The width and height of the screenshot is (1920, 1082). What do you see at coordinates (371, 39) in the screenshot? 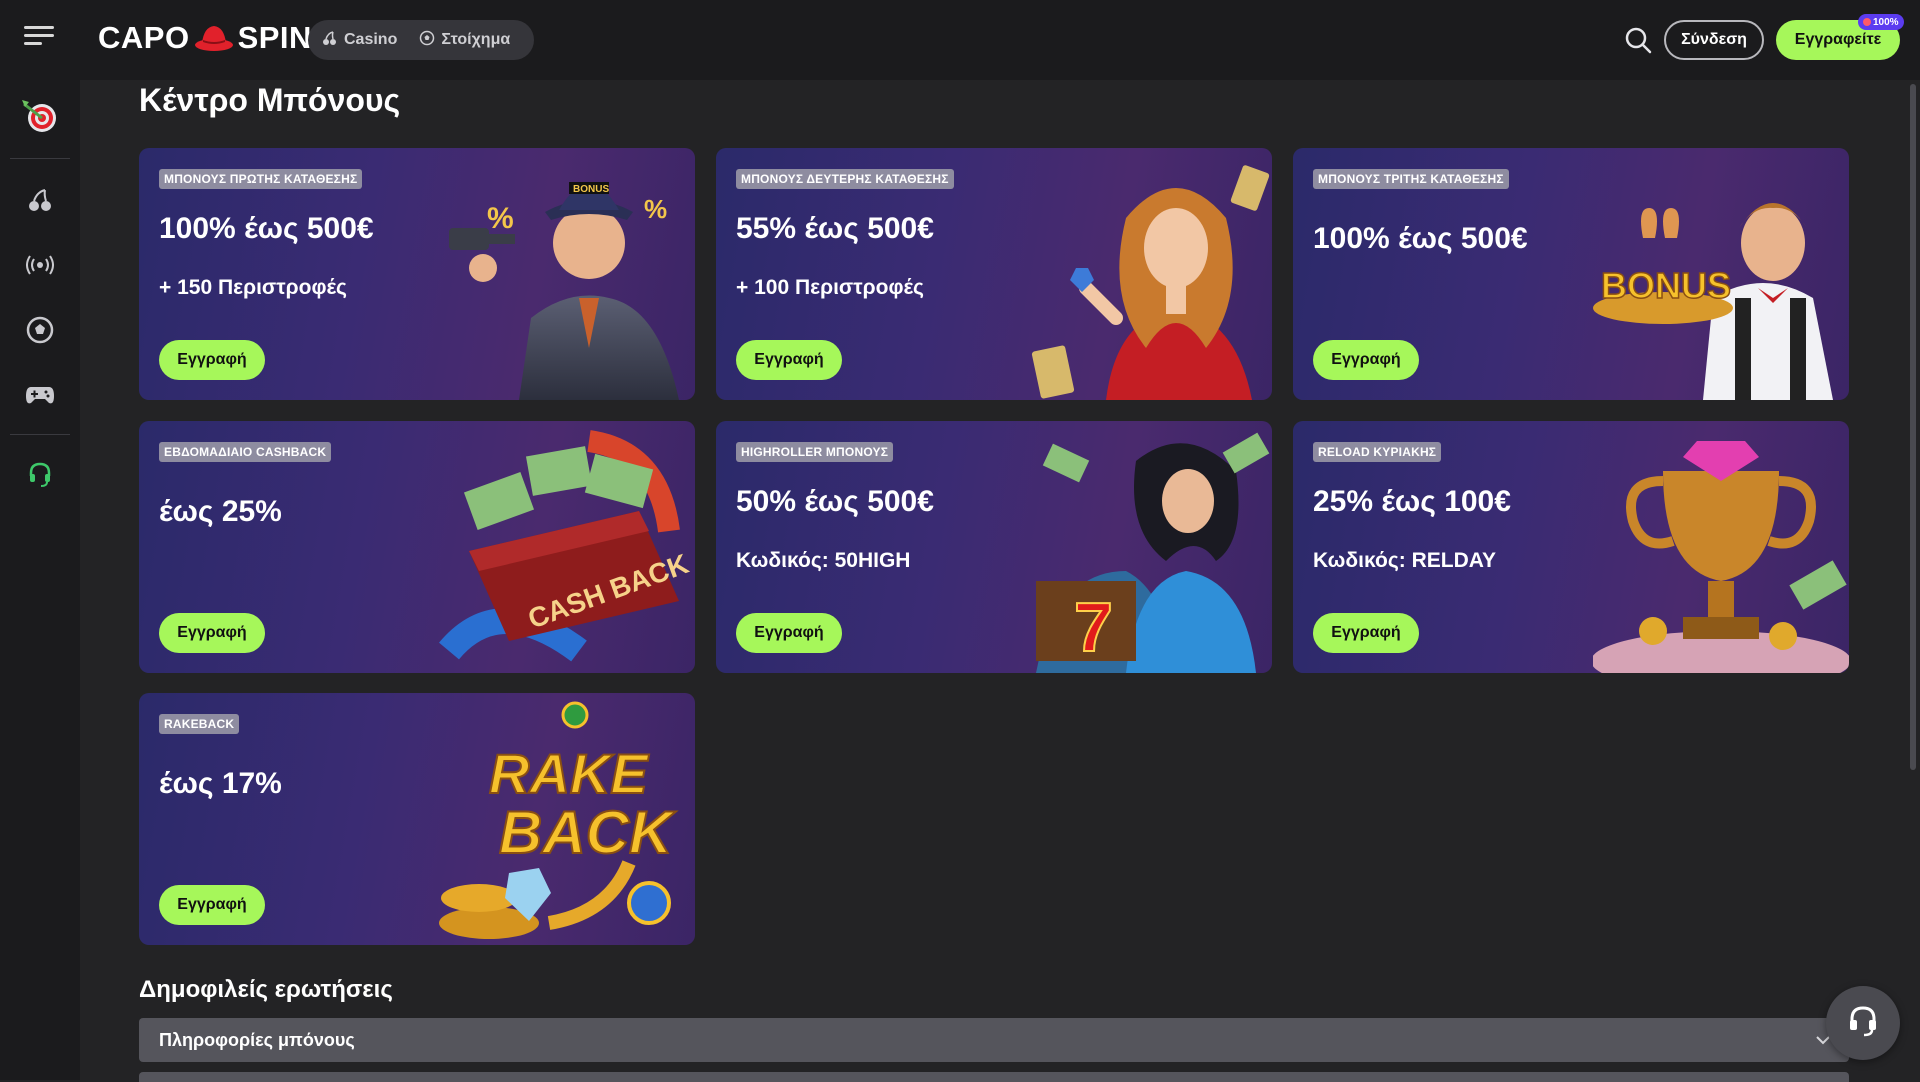
I see `tab-casino-label: Casino` at bounding box center [371, 39].